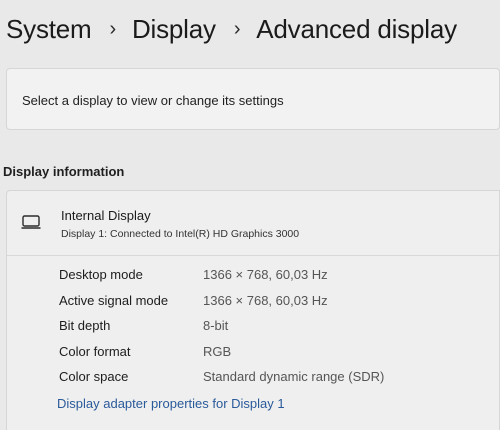 The height and width of the screenshot is (430, 500). I want to click on breadcrumb-system: System, so click(49, 29).